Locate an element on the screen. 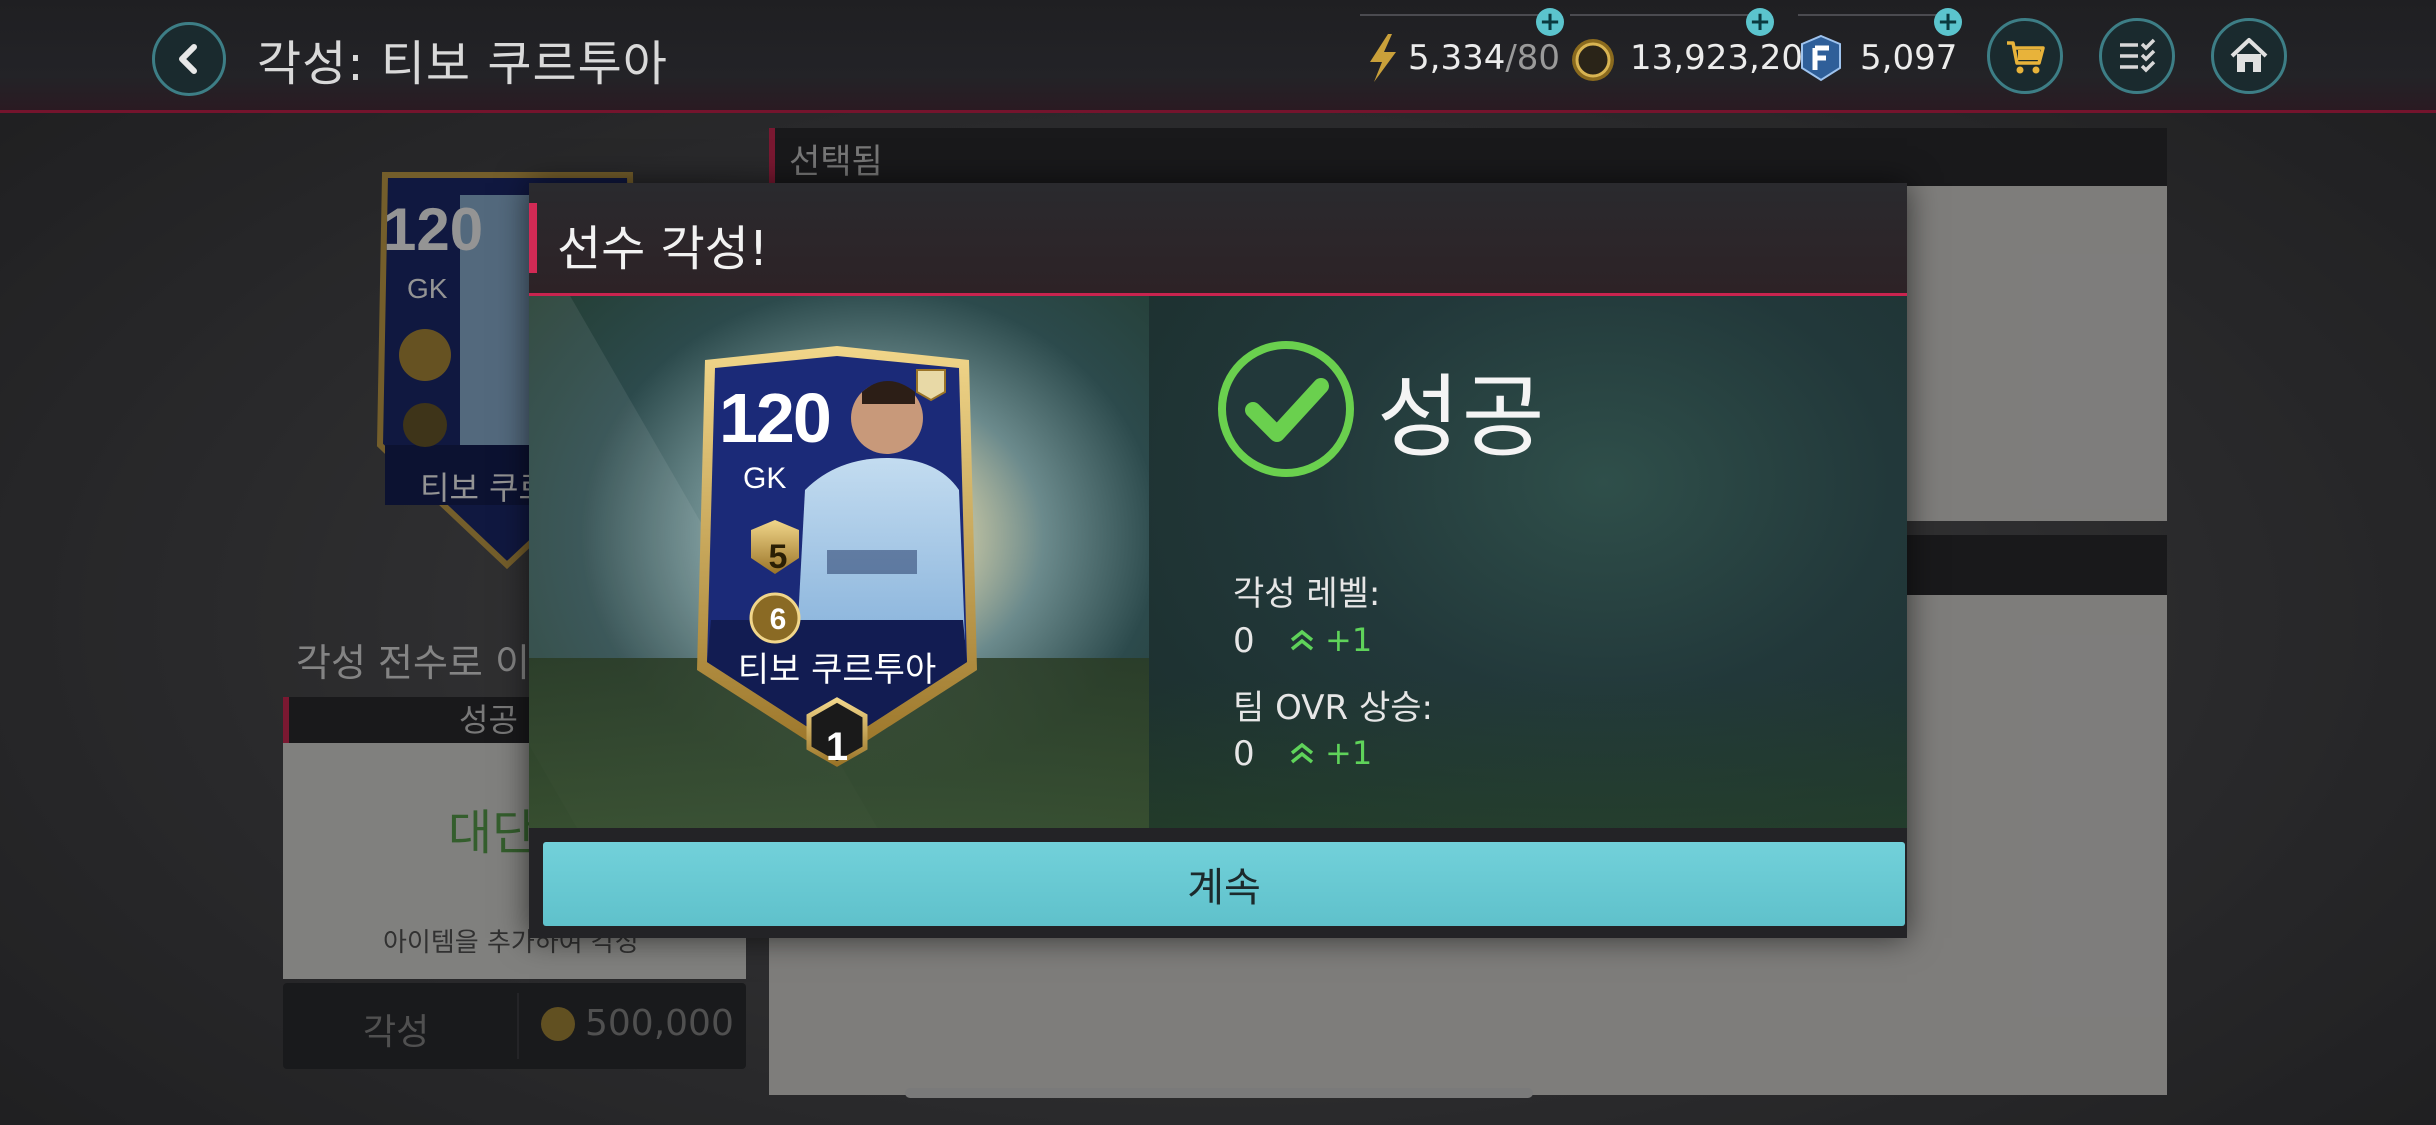 The image size is (2436, 1125). result-title: 성공 is located at coordinates (1462, 417).